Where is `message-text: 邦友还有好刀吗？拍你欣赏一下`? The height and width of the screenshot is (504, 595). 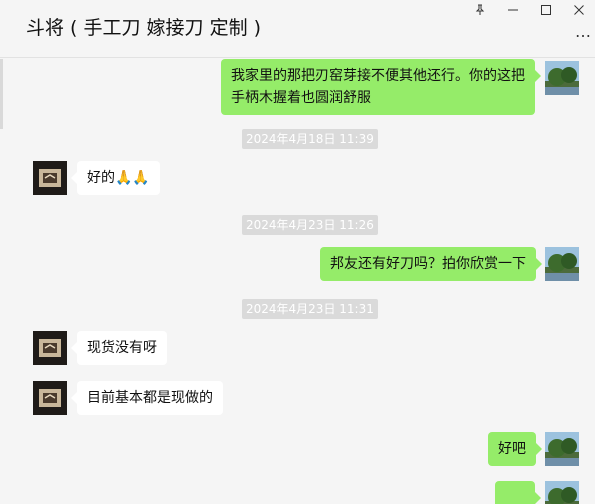
message-text: 邦友还有好刀吗？拍你欣赏一下 is located at coordinates (428, 264).